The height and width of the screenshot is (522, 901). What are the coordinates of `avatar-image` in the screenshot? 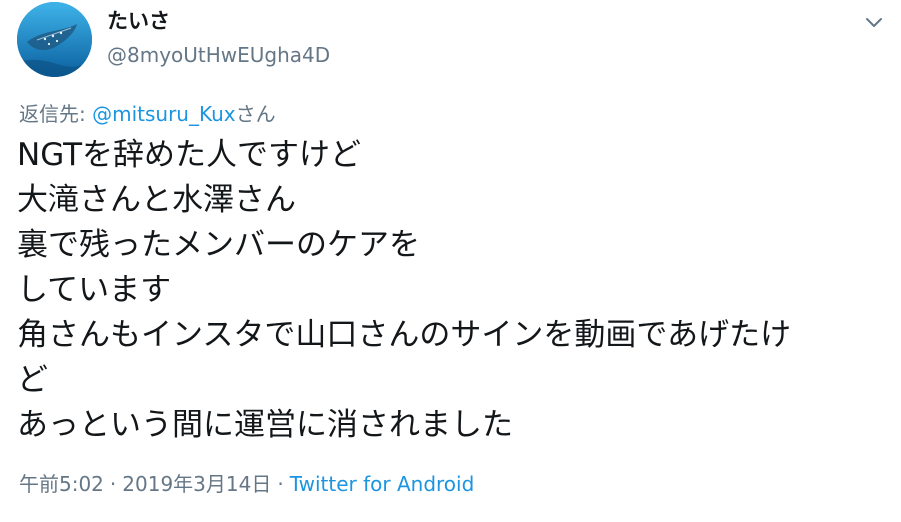 It's located at (54, 39).